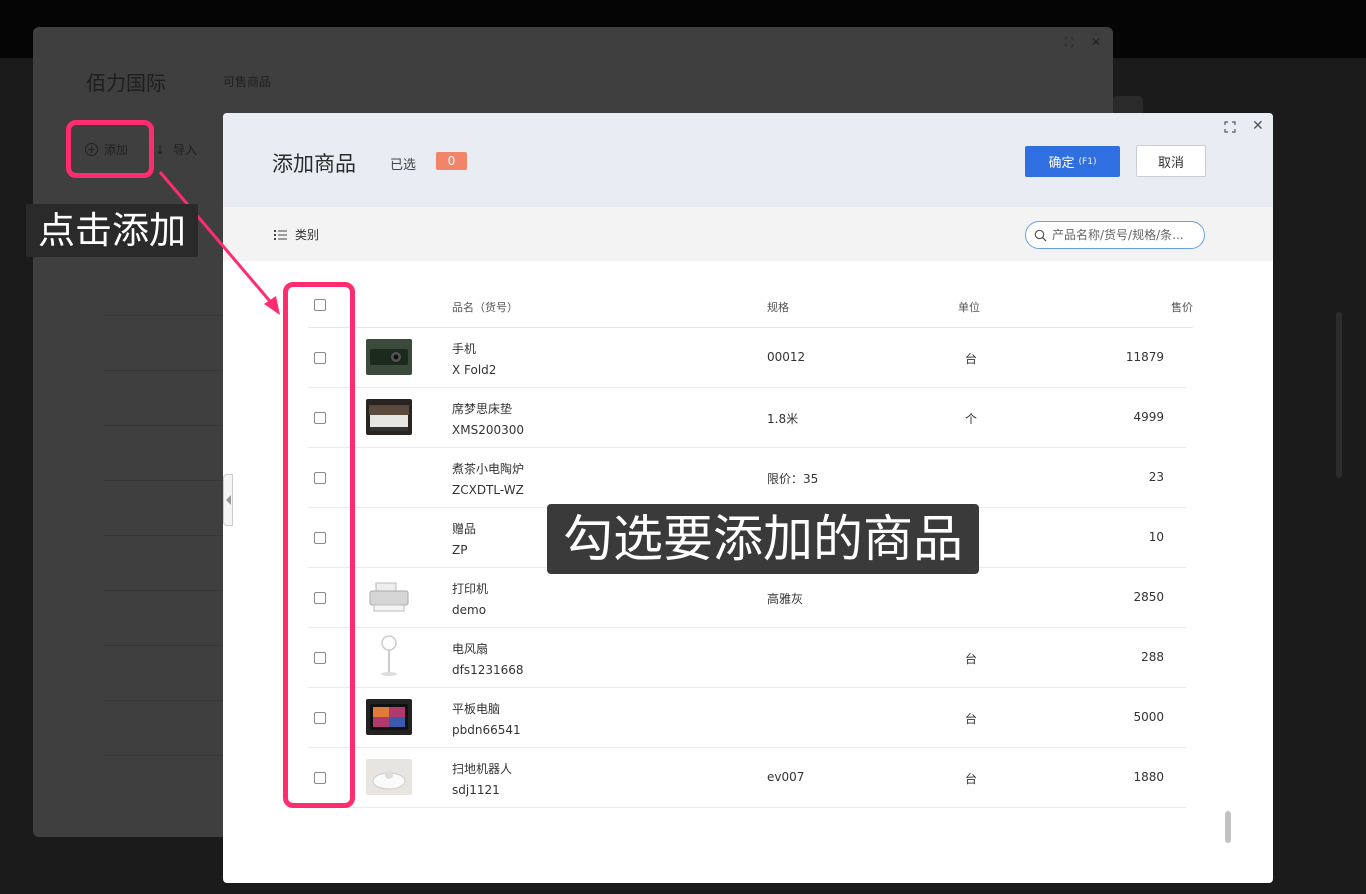 The width and height of the screenshot is (1366, 894). What do you see at coordinates (486, 730) in the screenshot?
I see `product-code: pbdn66541` at bounding box center [486, 730].